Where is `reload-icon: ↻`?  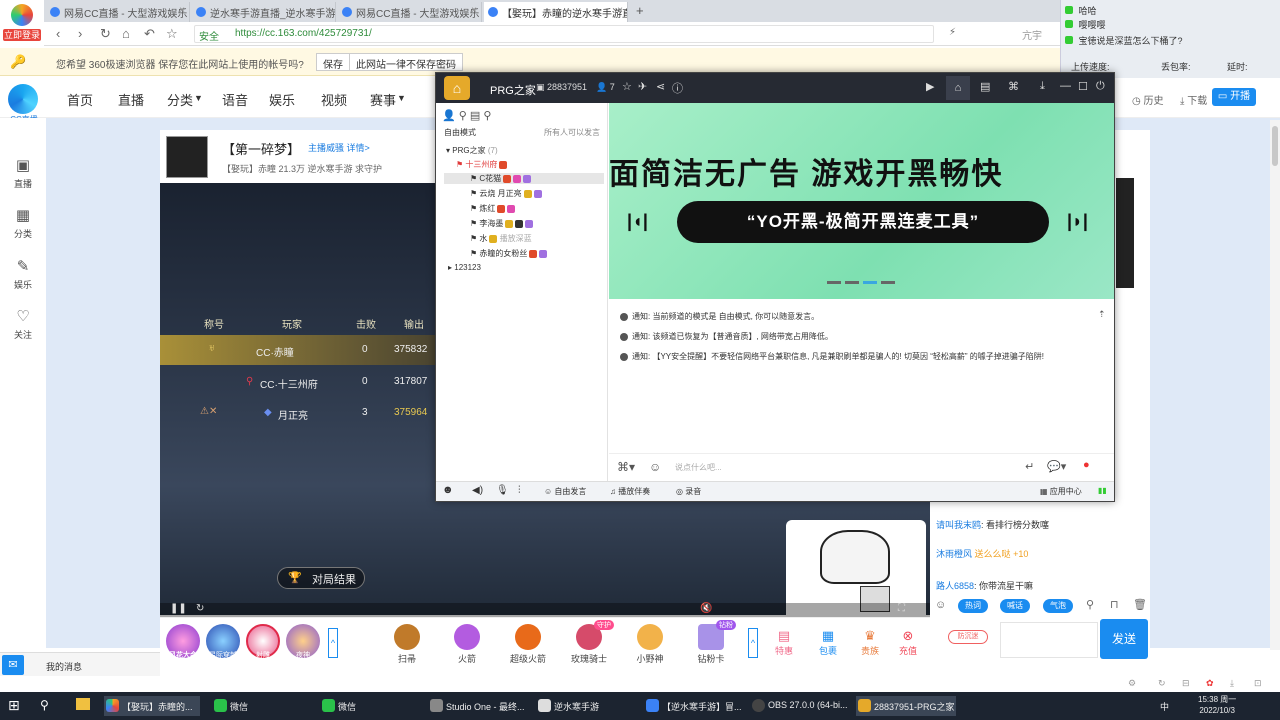 reload-icon: ↻ is located at coordinates (105, 34).